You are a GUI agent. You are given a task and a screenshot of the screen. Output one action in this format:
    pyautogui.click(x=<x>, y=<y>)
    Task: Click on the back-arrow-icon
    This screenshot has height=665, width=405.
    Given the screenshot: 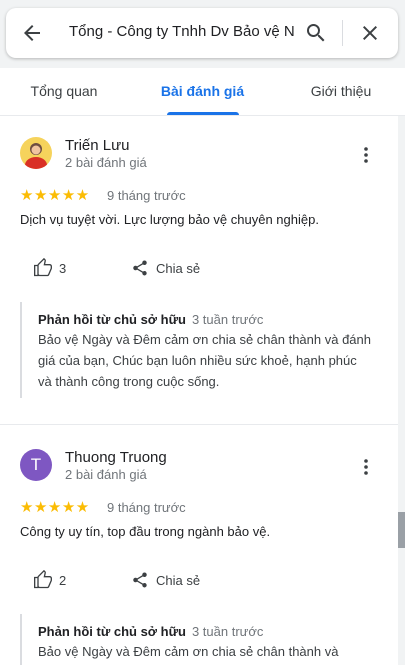 What is the action you would take?
    pyautogui.click(x=32, y=33)
    